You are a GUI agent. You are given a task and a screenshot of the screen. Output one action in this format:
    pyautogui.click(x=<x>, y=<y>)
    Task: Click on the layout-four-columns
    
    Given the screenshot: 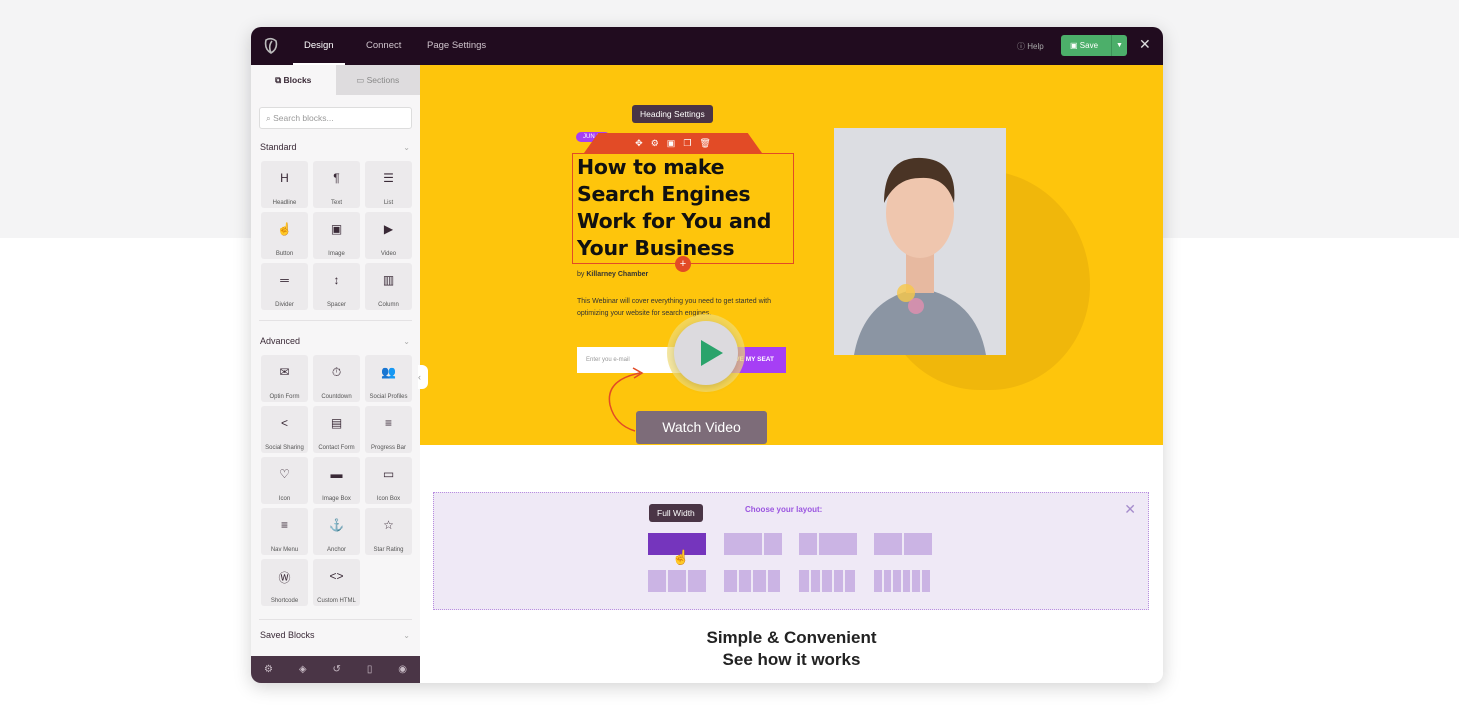 What is the action you would take?
    pyautogui.click(x=752, y=581)
    